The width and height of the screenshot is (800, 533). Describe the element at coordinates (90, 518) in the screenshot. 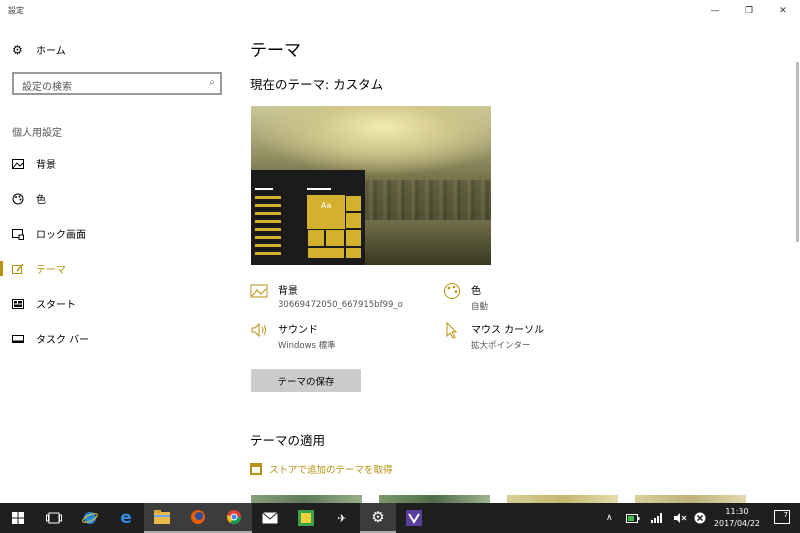

I see `internet-explorer-icon` at that location.